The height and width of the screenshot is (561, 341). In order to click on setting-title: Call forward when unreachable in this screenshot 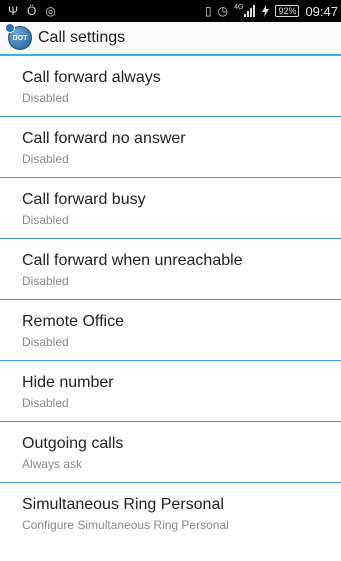, I will do `click(132, 260)`.